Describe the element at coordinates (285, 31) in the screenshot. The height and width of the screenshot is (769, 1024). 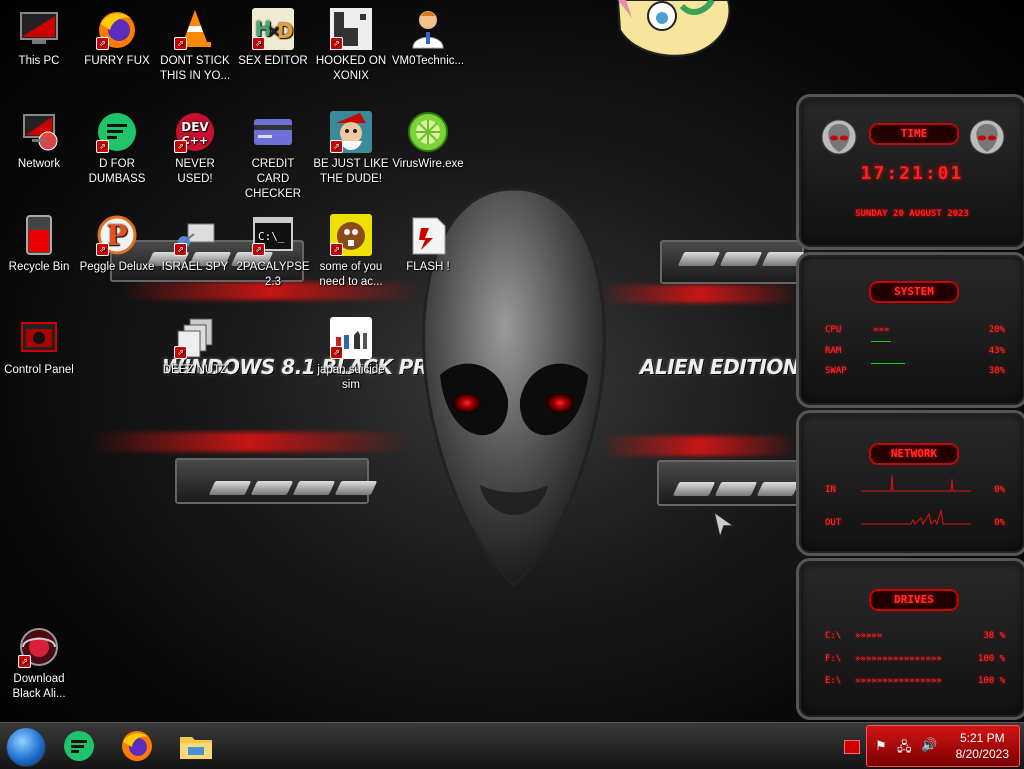
I see `svg-text: D` at that location.